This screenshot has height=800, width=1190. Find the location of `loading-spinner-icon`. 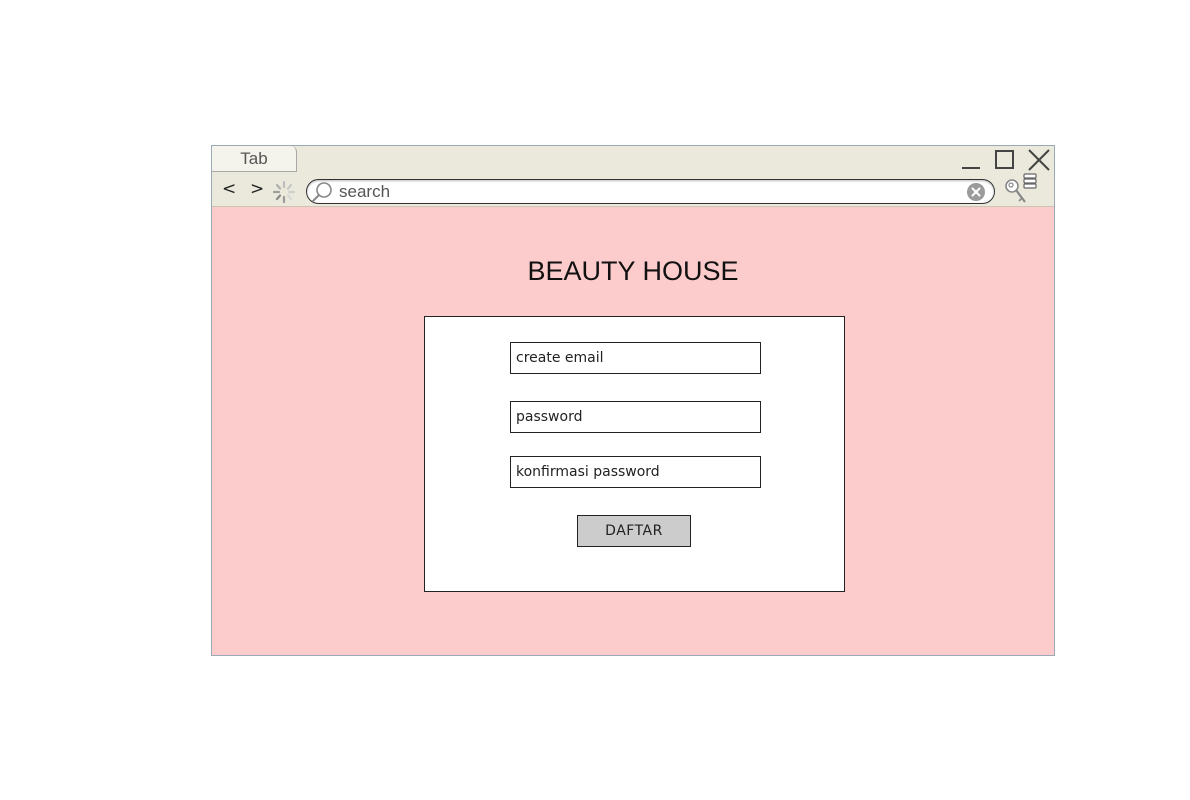

loading-spinner-icon is located at coordinates (284, 192).